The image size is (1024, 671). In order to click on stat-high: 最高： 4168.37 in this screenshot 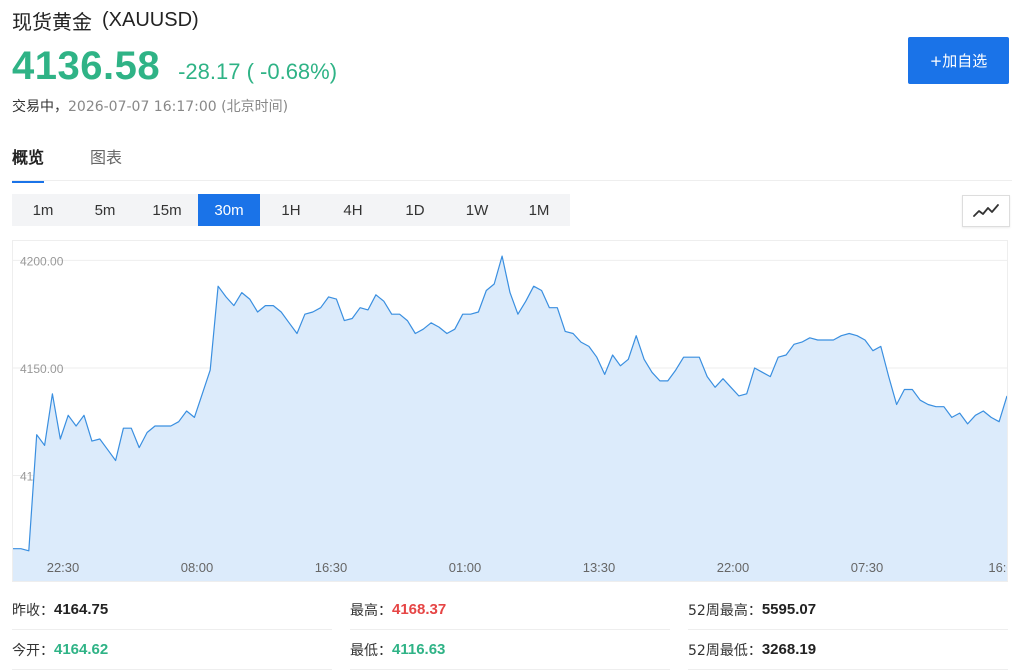, I will do `click(510, 610)`.